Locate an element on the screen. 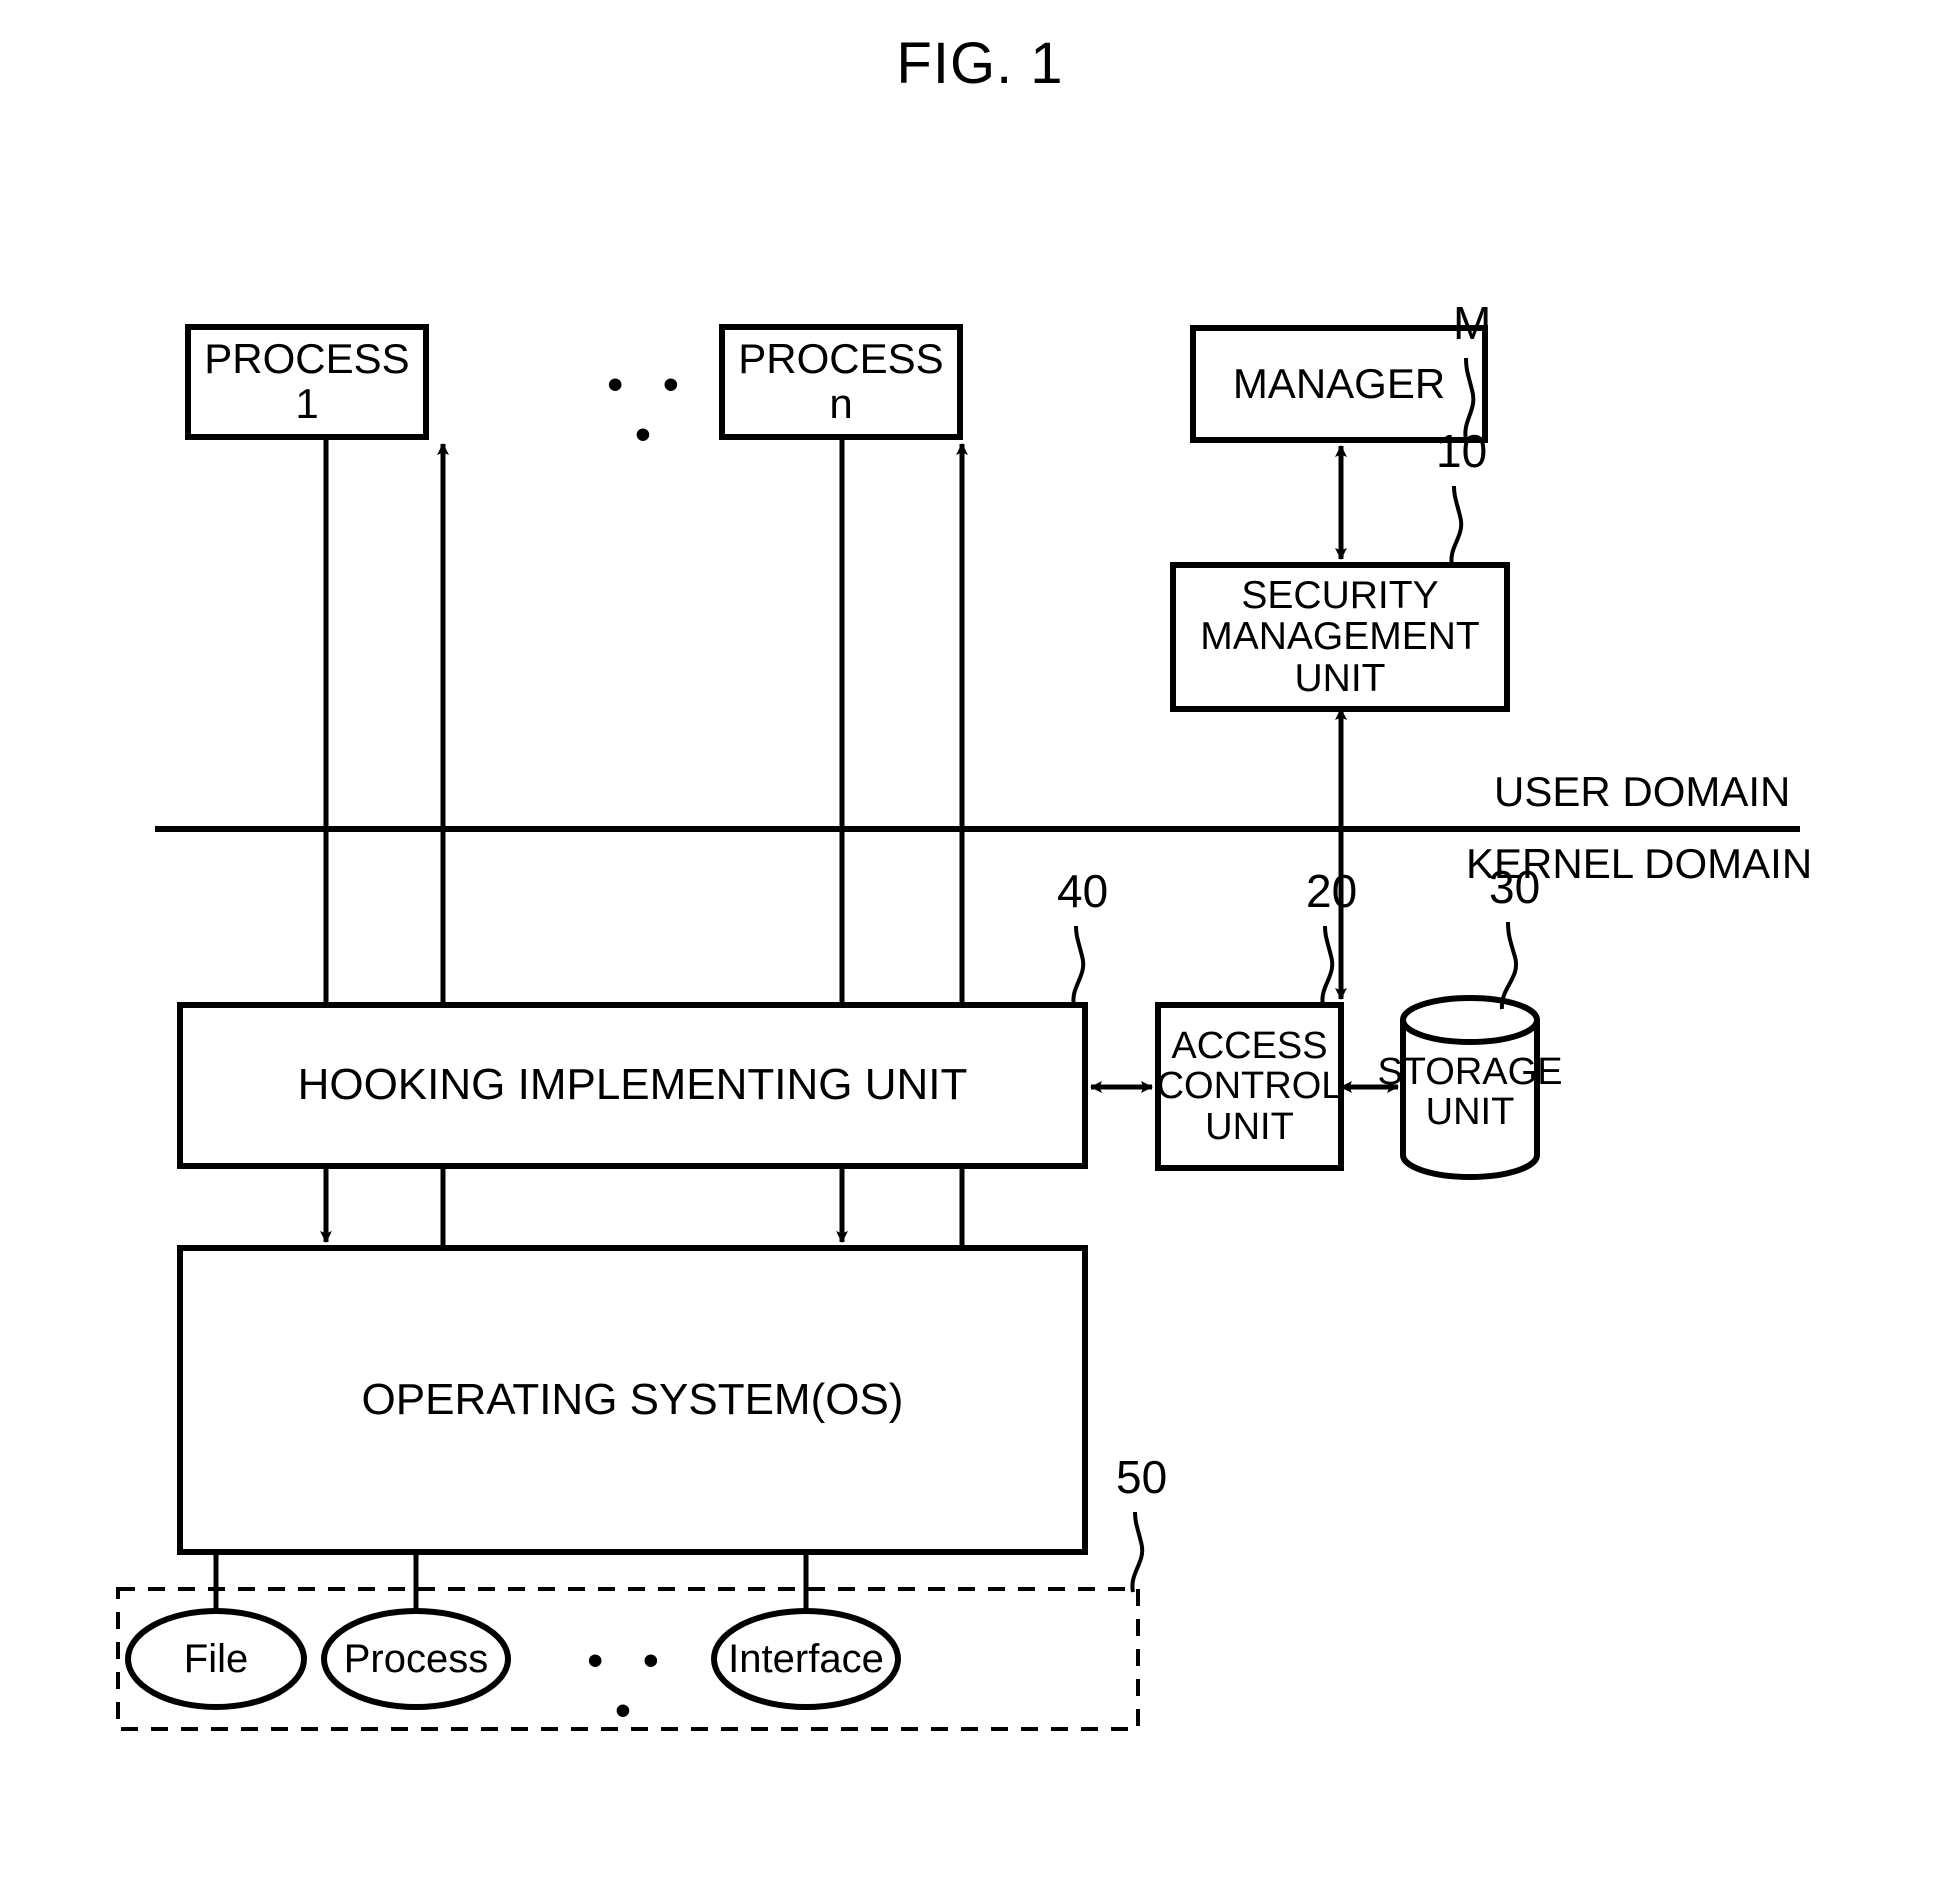 This screenshot has height=1886, width=1960. box-access-control-unit is located at coordinates (1249, 1086).